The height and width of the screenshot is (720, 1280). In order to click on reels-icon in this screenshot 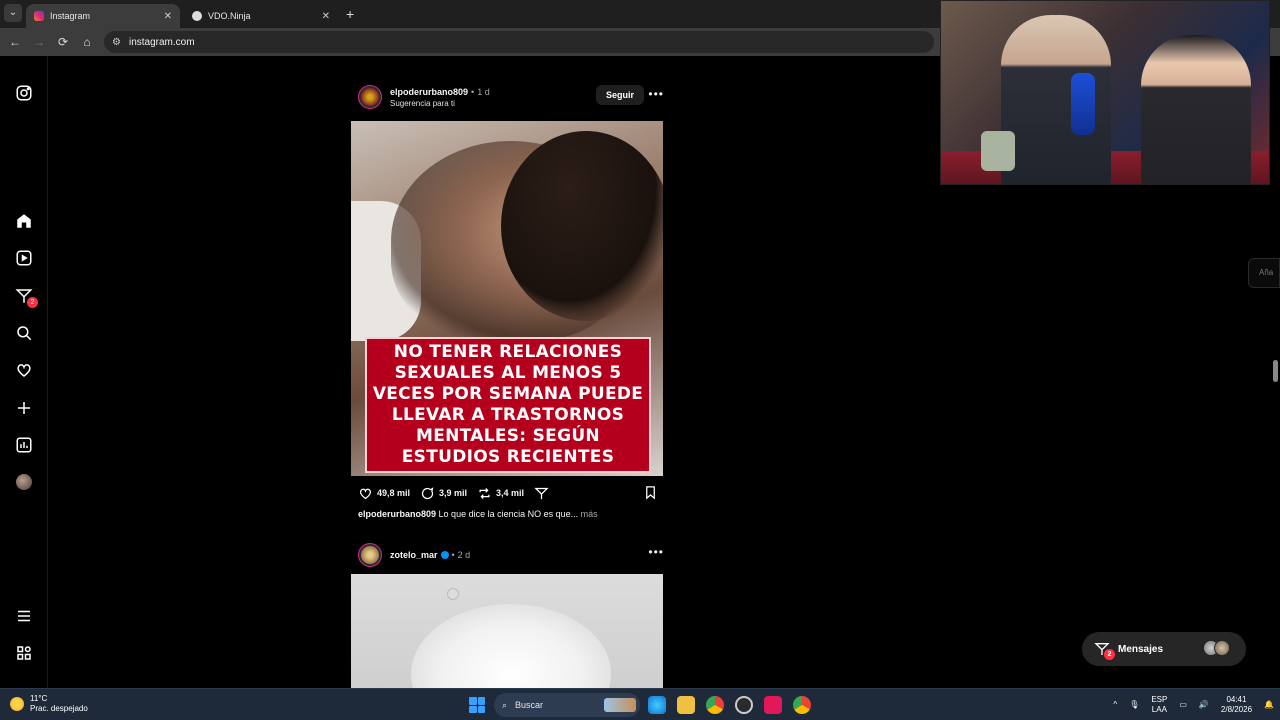, I will do `click(24, 258)`.